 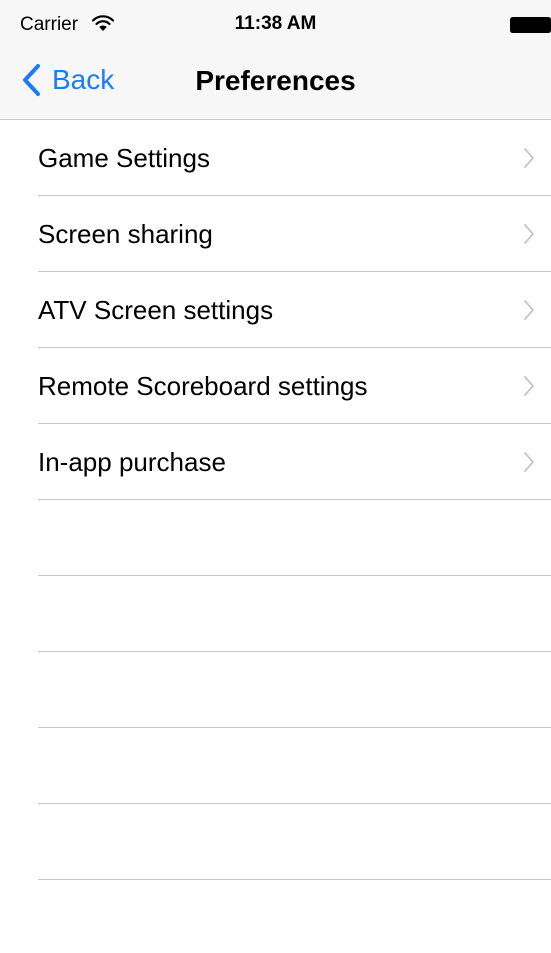 What do you see at coordinates (125, 234) in the screenshot?
I see `list-item-label: Screen sharing` at bounding box center [125, 234].